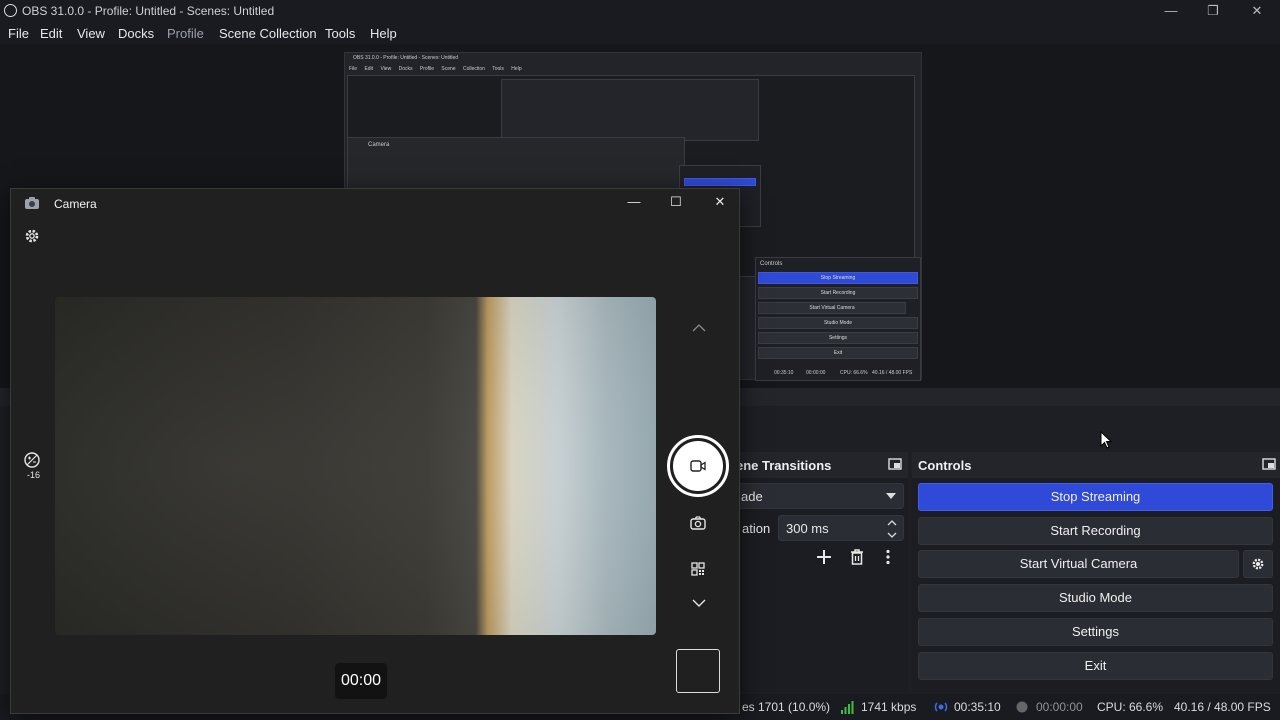 The width and height of the screenshot is (1280, 720). What do you see at coordinates (1078, 564) in the screenshot?
I see `start-virtual-camera-button: Start Virtual Camera` at bounding box center [1078, 564].